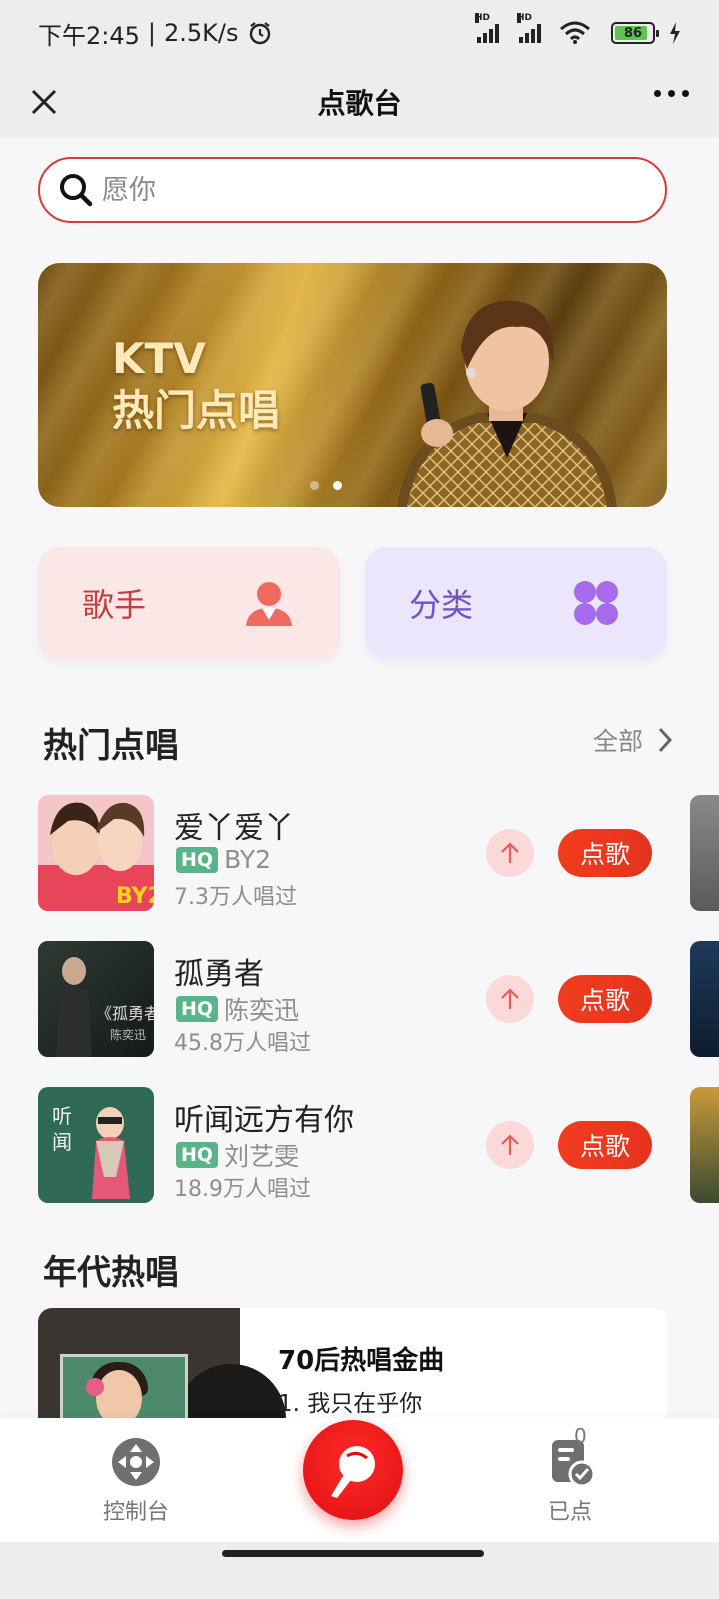 Image resolution: width=719 pixels, height=1599 pixels. Describe the element at coordinates (128, 1034) in the screenshot. I see `svg-text: 陈奕迅` at that location.